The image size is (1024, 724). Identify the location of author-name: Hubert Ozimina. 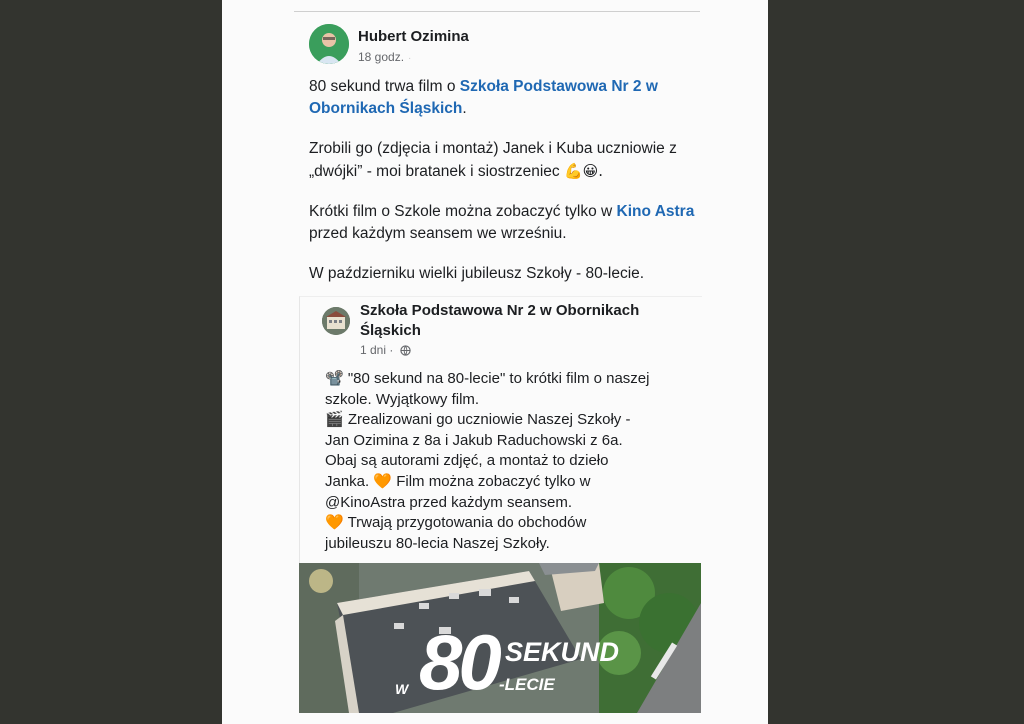
(413, 36).